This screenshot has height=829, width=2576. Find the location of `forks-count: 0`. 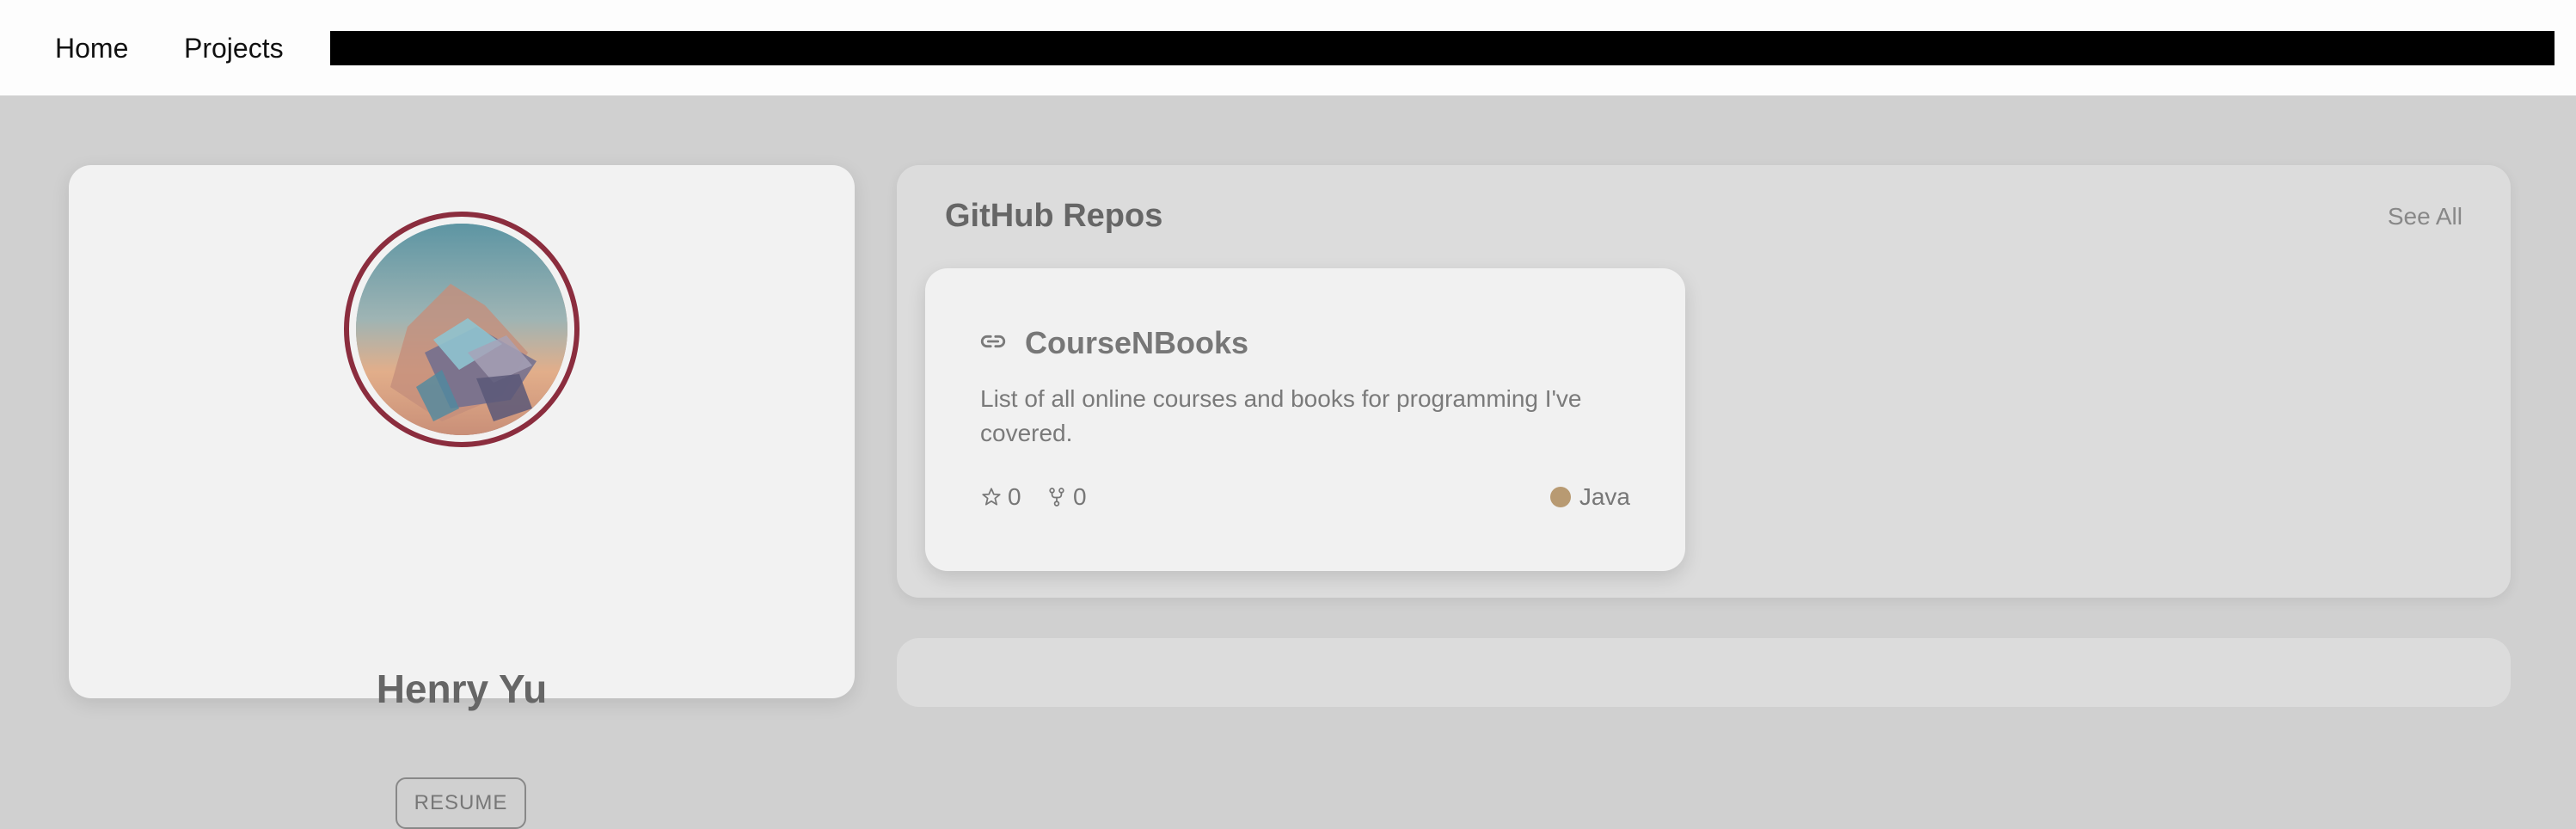

forks-count: 0 is located at coordinates (1080, 497).